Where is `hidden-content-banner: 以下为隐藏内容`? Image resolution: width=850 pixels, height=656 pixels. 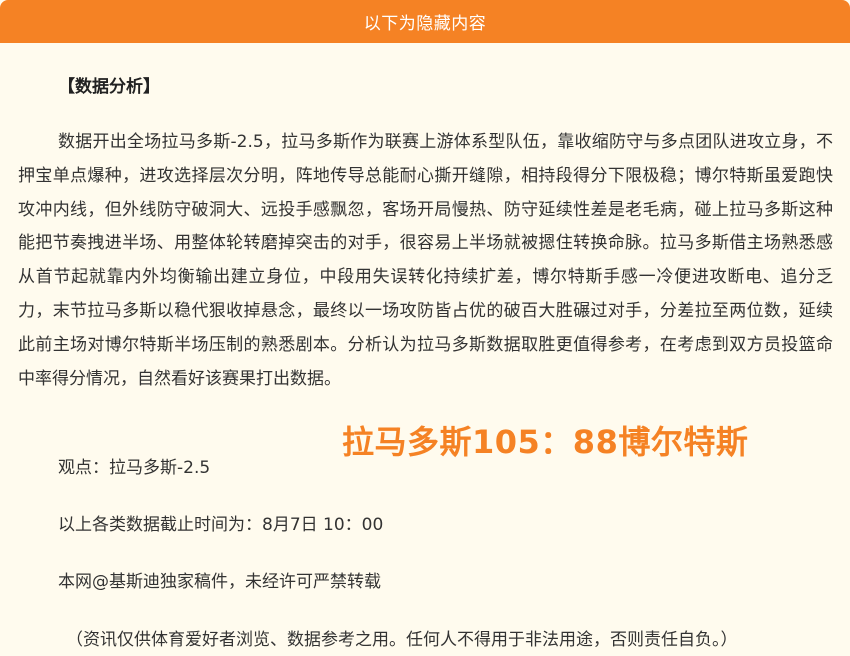
hidden-content-banner: 以下为隐藏内容 is located at coordinates (425, 21).